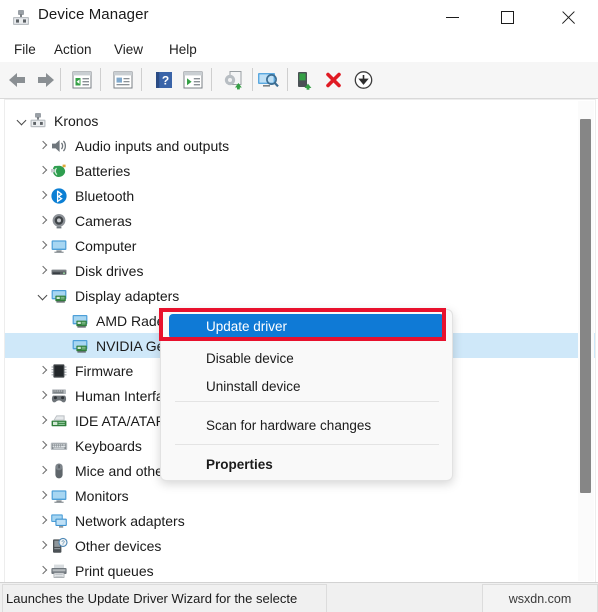 Image resolution: width=598 pixels, height=612 pixels. I want to click on tree-row-label: Kronos, so click(76, 120).